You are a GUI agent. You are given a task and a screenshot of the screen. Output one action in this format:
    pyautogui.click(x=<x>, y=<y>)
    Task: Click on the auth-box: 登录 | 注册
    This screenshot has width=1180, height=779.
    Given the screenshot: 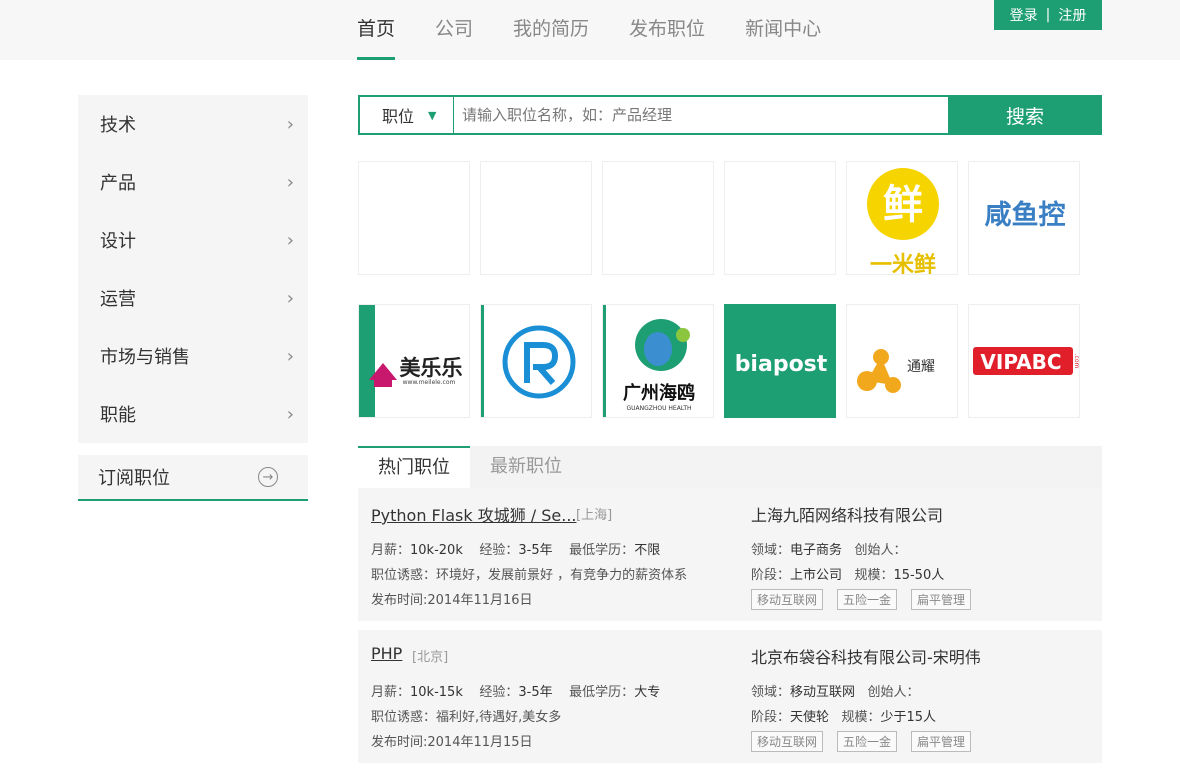 What is the action you would take?
    pyautogui.click(x=1048, y=15)
    